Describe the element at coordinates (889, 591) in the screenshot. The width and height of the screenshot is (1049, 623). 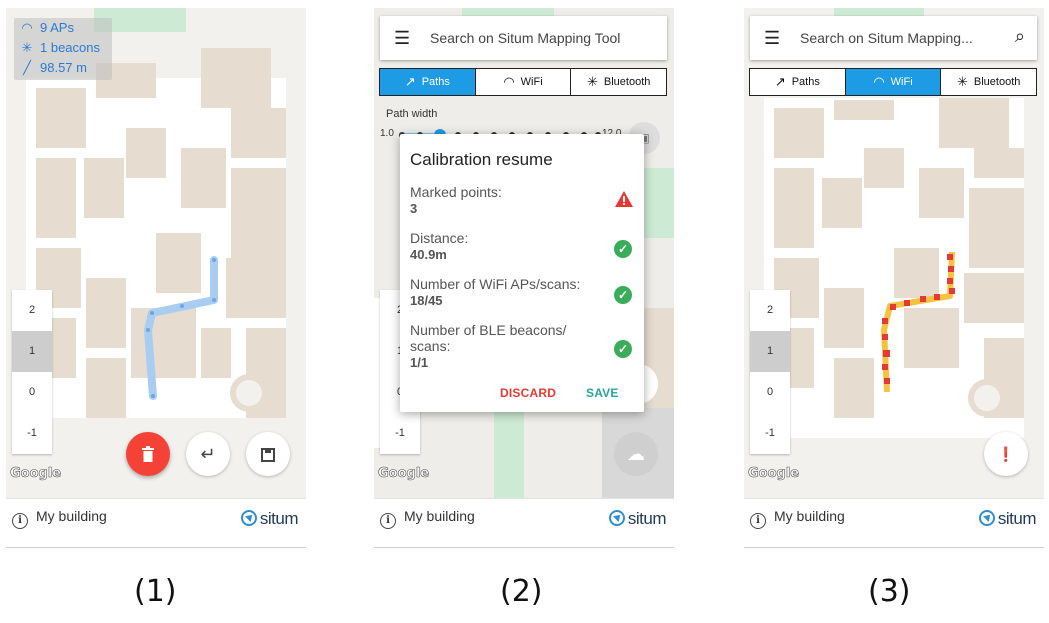
I see `caption-3: (3)` at that location.